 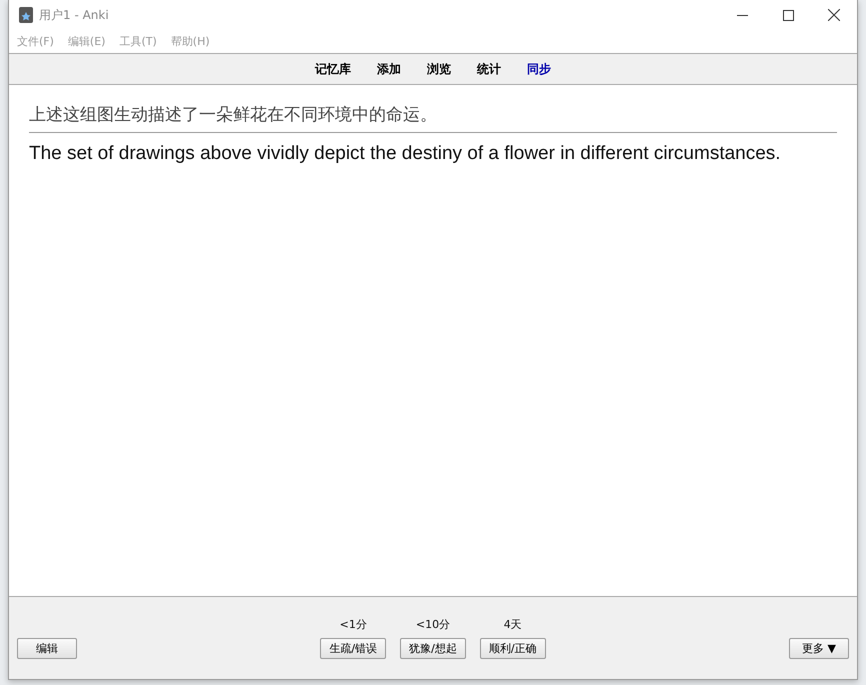 I want to click on maximize-icon, so click(x=788, y=15).